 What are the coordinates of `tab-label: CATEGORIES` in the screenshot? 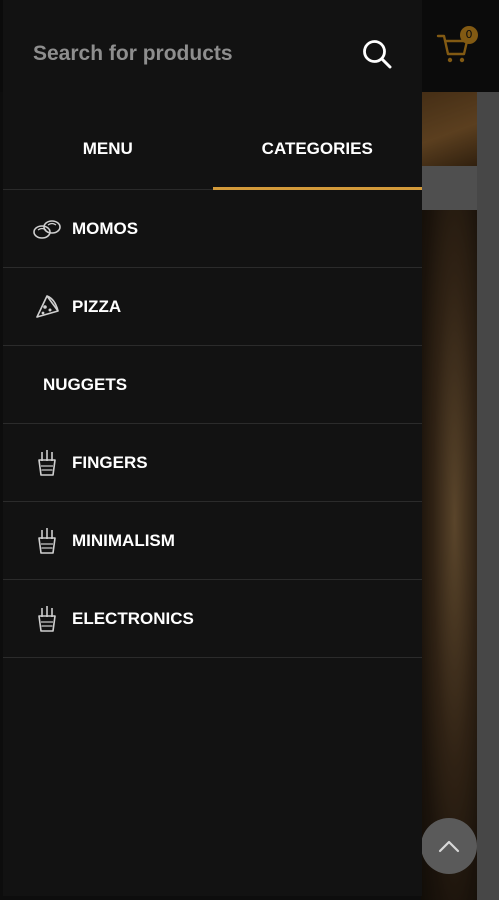 It's located at (317, 148).